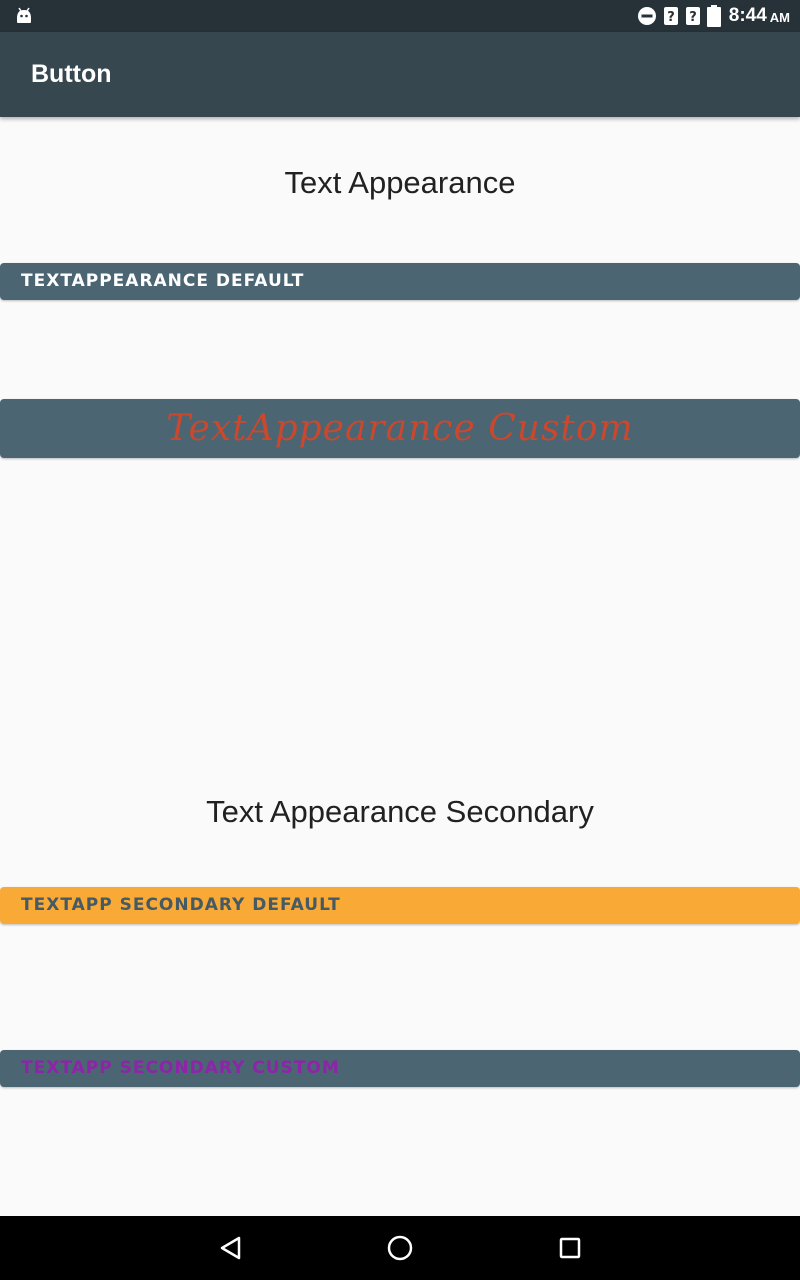 The image size is (800, 1280). I want to click on app-bar: Button, so click(400, 74).